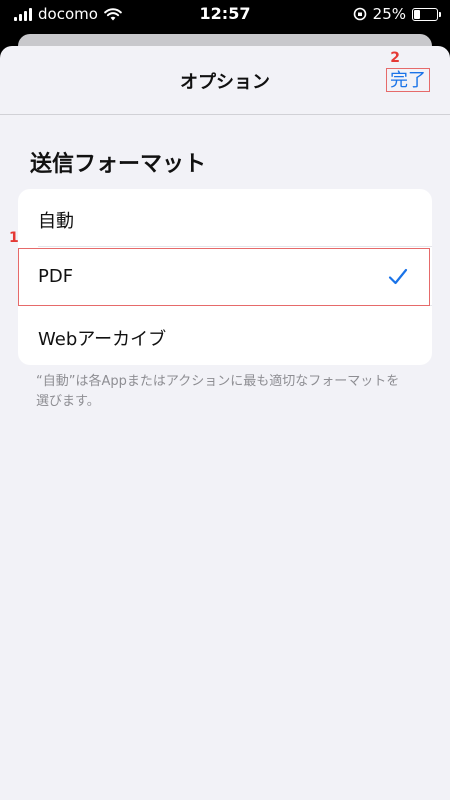 Image resolution: width=450 pixels, height=800 pixels. What do you see at coordinates (389, 14) in the screenshot?
I see `battery-percent: 25%` at bounding box center [389, 14].